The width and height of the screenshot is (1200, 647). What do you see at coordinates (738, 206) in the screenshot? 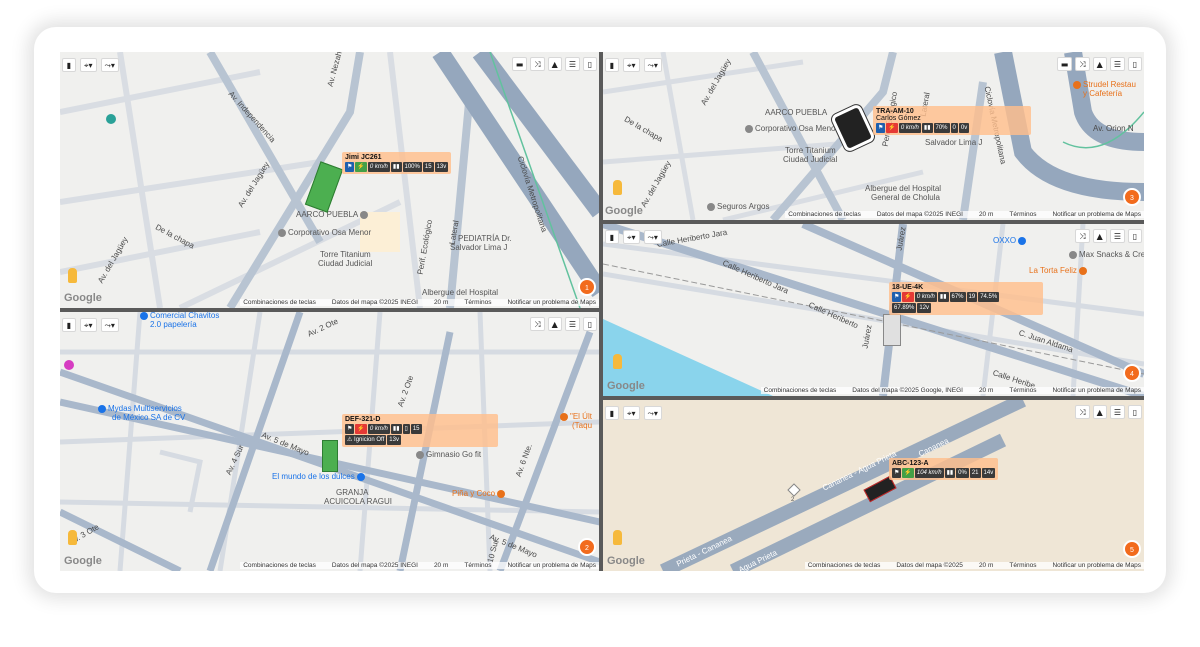
I see `poi-label: Seguros Argos` at bounding box center [738, 206].